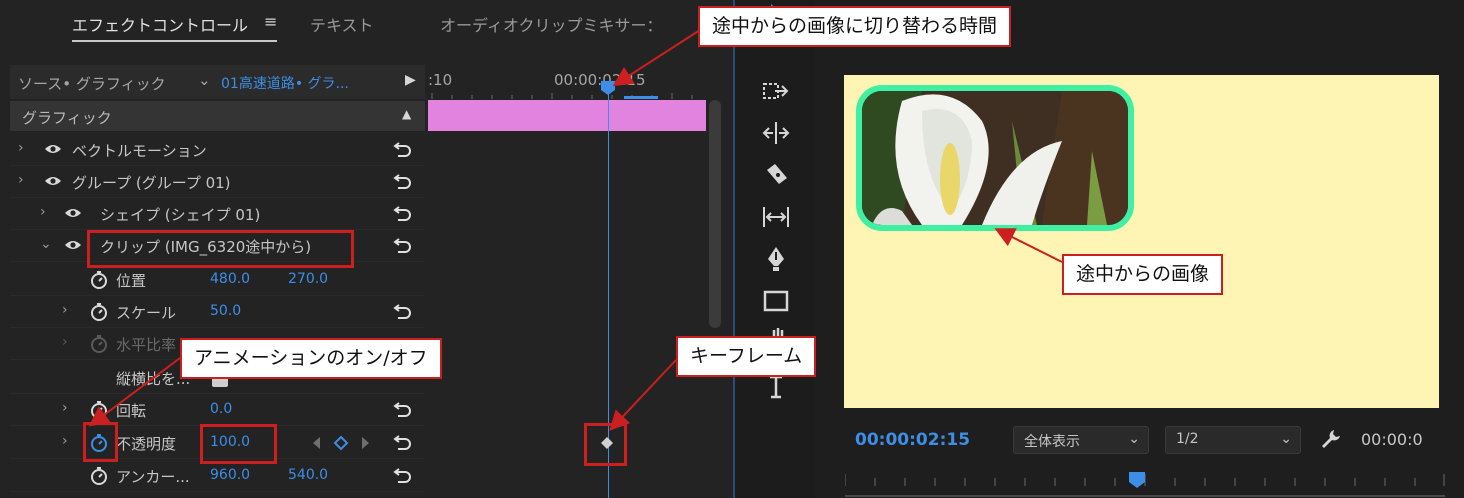 This screenshot has height=498, width=1464. Describe the element at coordinates (605, 444) in the screenshot. I see `highlight-keyframe` at that location.